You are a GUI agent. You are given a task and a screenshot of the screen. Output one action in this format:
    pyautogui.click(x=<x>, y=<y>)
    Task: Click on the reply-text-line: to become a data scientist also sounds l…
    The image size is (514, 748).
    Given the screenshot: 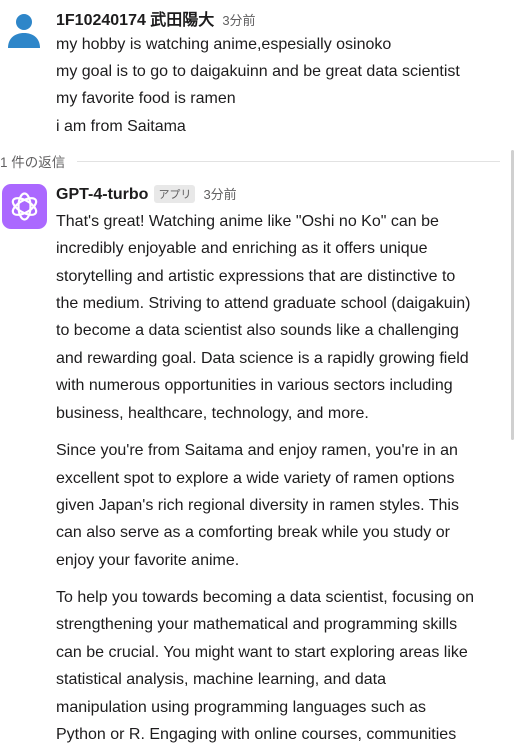 What is the action you would take?
    pyautogui.click(x=257, y=330)
    